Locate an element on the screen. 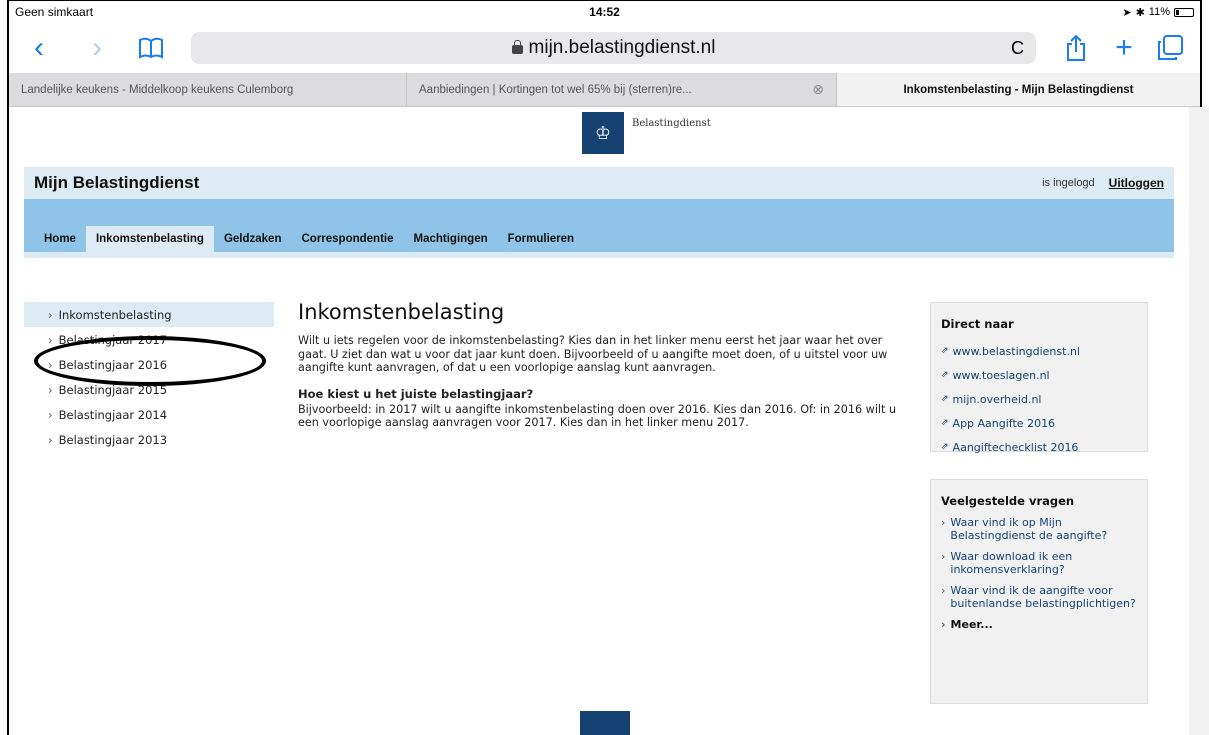 The image size is (1209, 735). login-status: is ingelogd is located at coordinates (1068, 183).